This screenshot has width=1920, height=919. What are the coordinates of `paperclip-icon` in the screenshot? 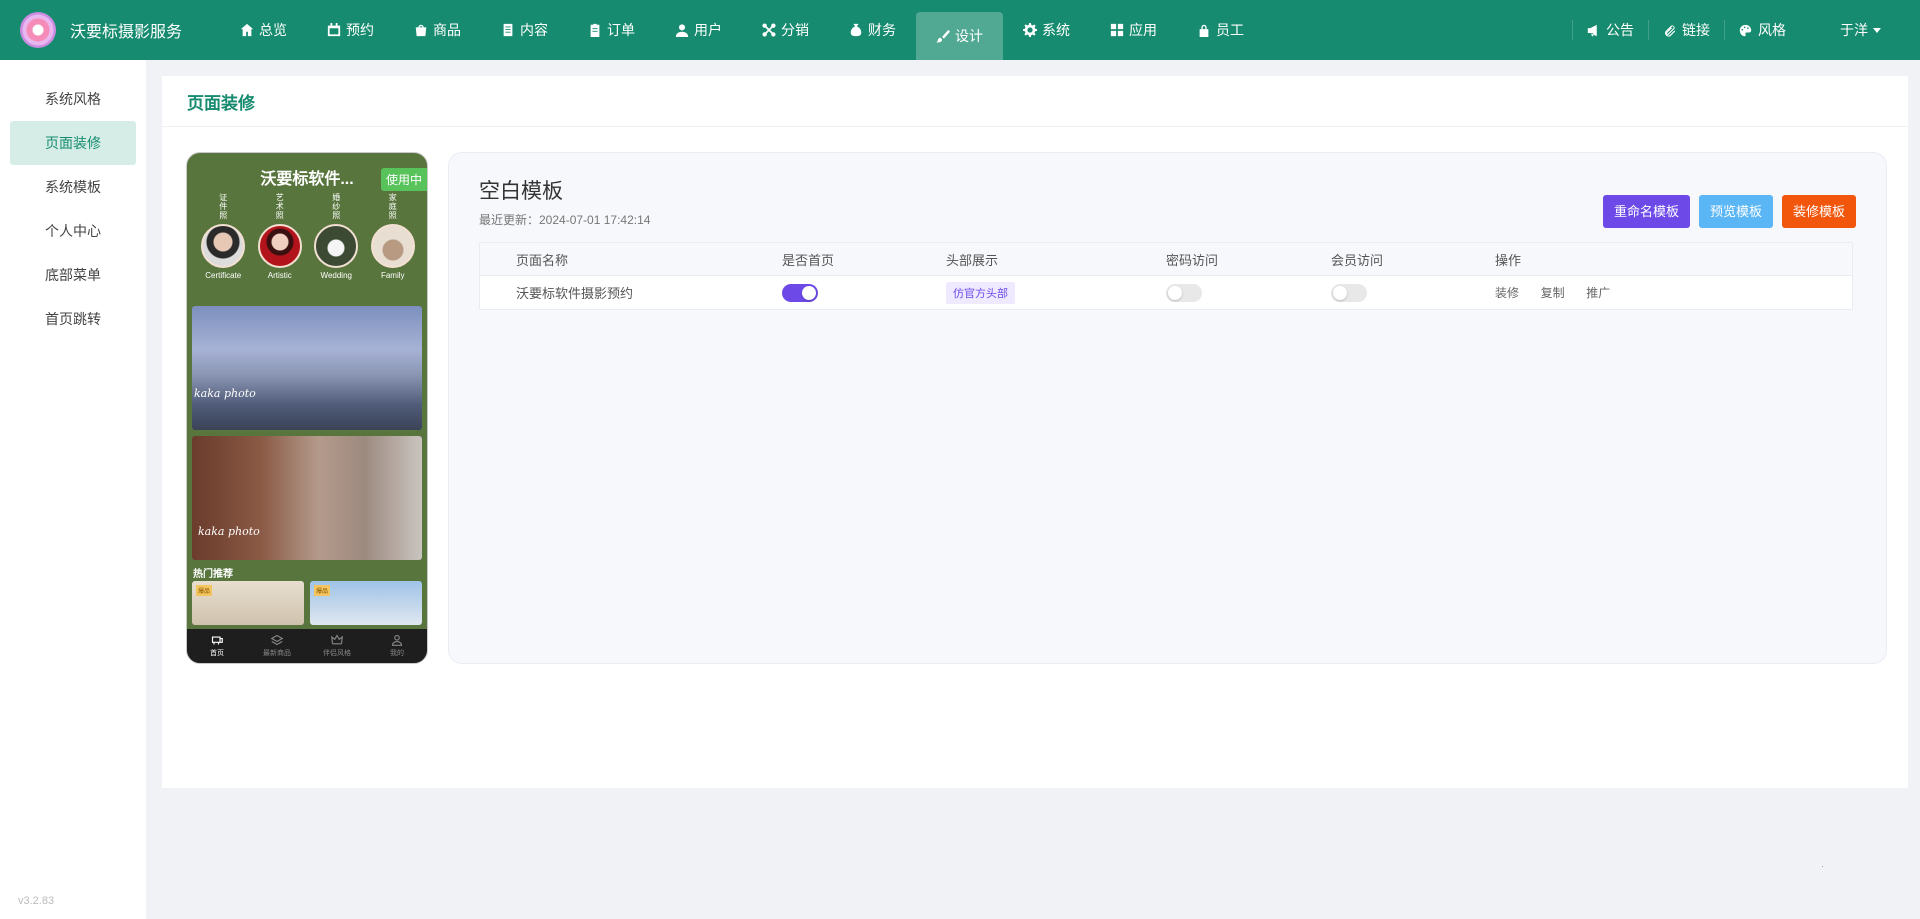 It's located at (1670, 30).